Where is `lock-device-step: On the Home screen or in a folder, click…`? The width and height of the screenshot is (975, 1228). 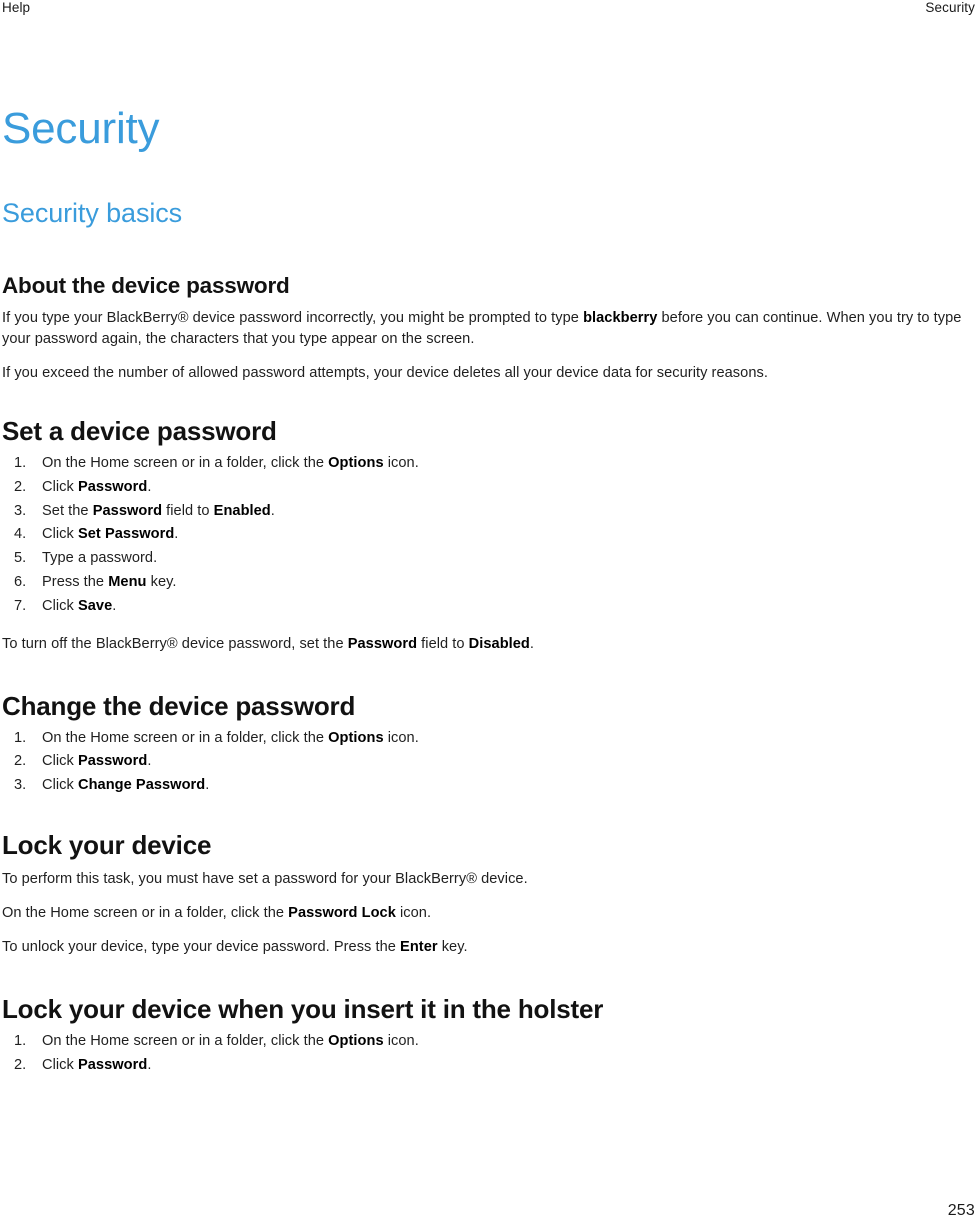
lock-device-step: On the Home screen or in a folder, click… is located at coordinates (487, 913).